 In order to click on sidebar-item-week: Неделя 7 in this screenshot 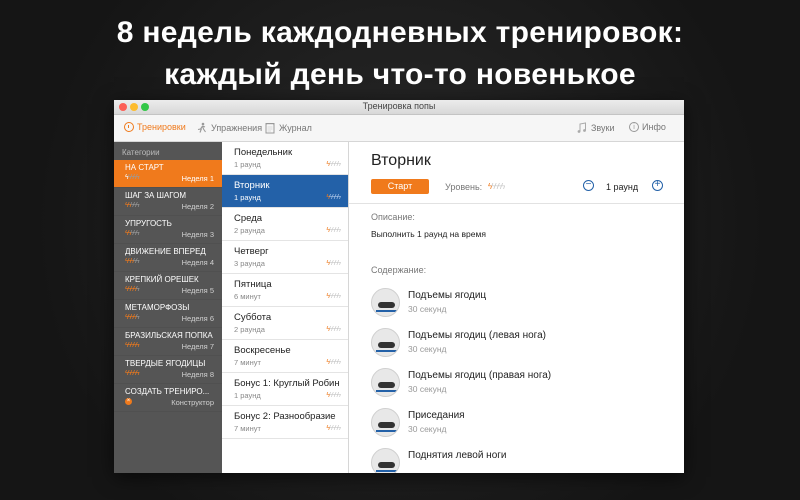, I will do `click(197, 346)`.